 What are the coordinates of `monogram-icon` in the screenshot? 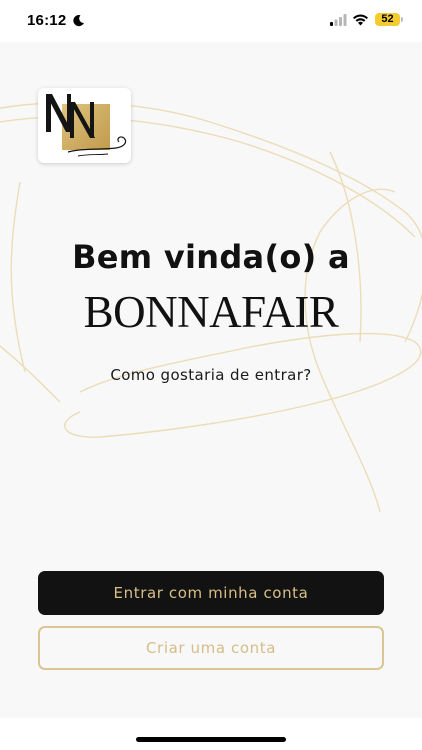 It's located at (86, 125).